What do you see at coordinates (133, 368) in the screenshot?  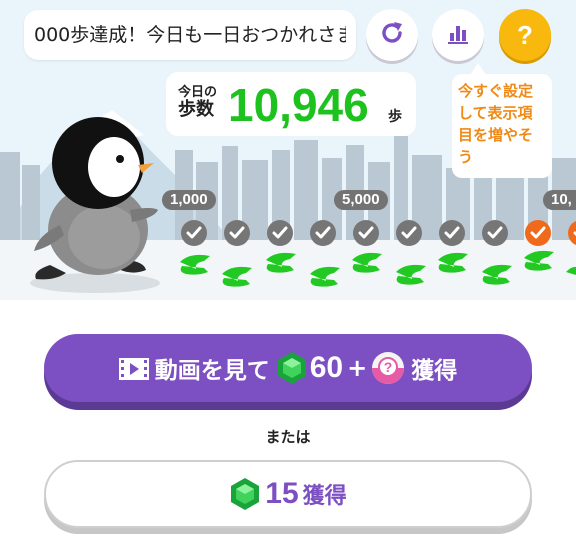 I see `film-icon` at bounding box center [133, 368].